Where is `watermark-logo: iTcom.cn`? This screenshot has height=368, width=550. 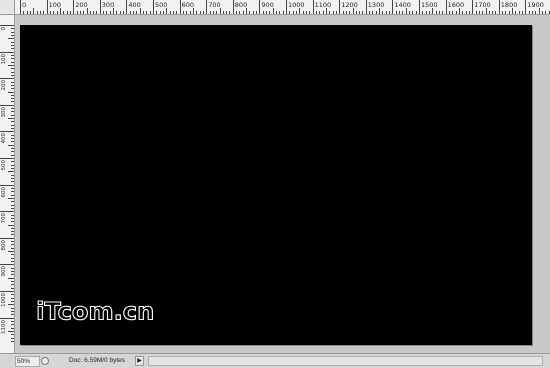 watermark-logo: iTcom.cn is located at coordinates (95, 310).